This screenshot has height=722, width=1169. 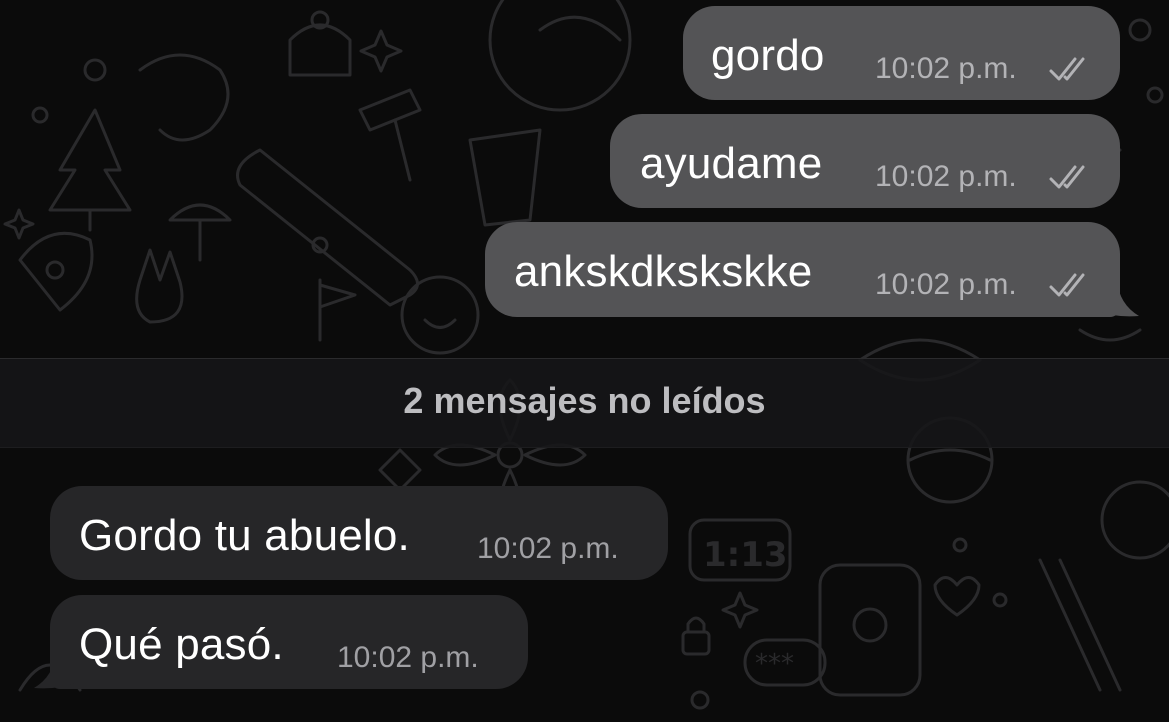 I want to click on unread-messages-divider: 2 mensajes no leídos, so click(x=584, y=403).